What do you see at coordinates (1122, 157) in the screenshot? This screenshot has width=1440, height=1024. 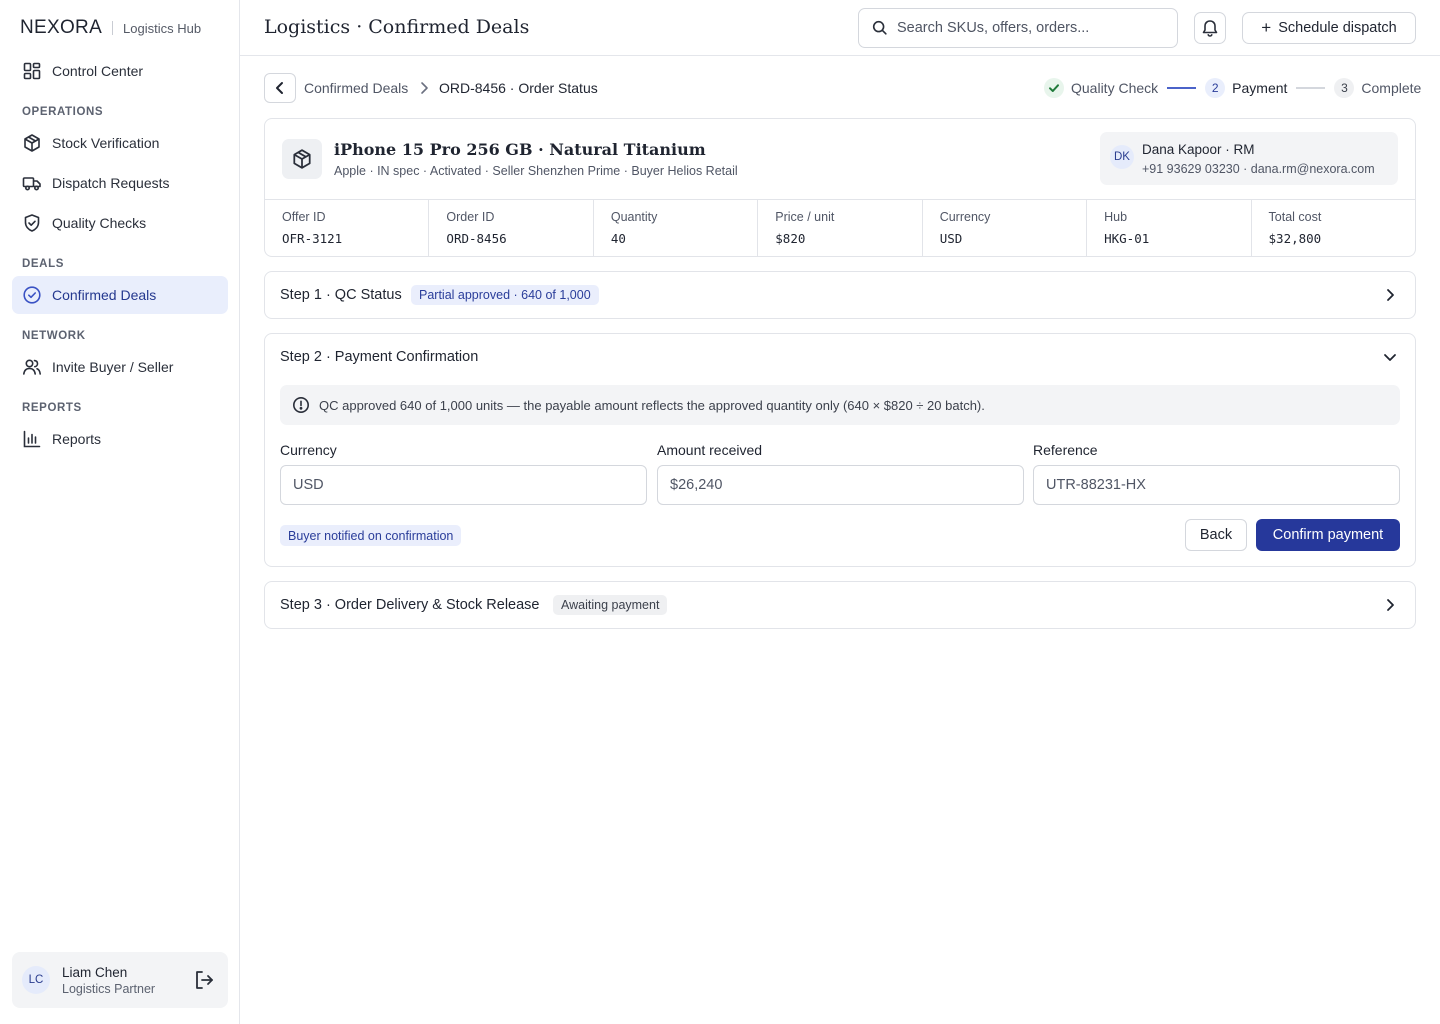 I see `avatar: DK` at bounding box center [1122, 157].